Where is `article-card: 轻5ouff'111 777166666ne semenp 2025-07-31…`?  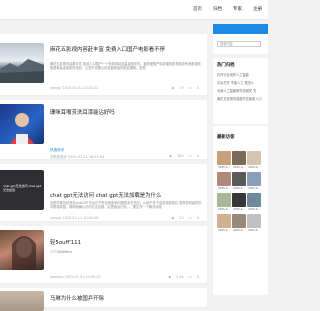
article-card: 轻5ouff'111 777166666ne semenp 2025-07-31… is located at coordinates (103, 255).